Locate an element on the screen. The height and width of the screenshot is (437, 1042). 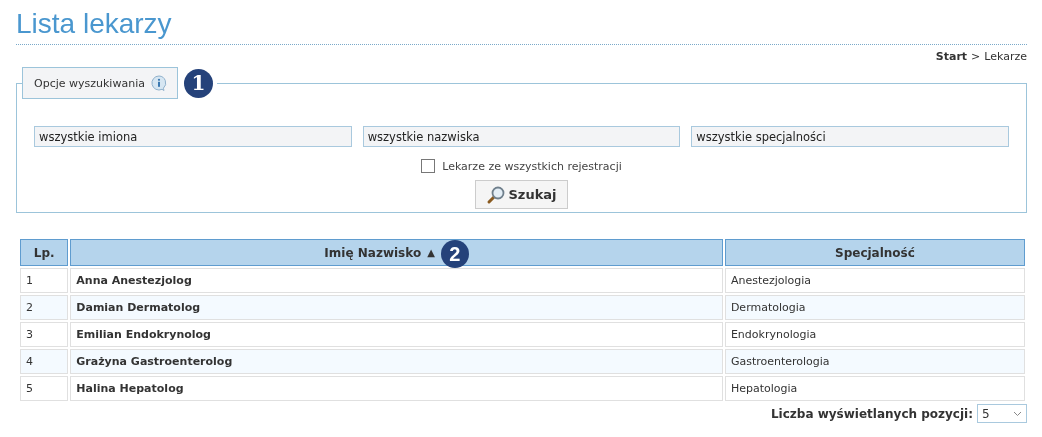
table-cell: Gastroenterologia is located at coordinates (874, 361).